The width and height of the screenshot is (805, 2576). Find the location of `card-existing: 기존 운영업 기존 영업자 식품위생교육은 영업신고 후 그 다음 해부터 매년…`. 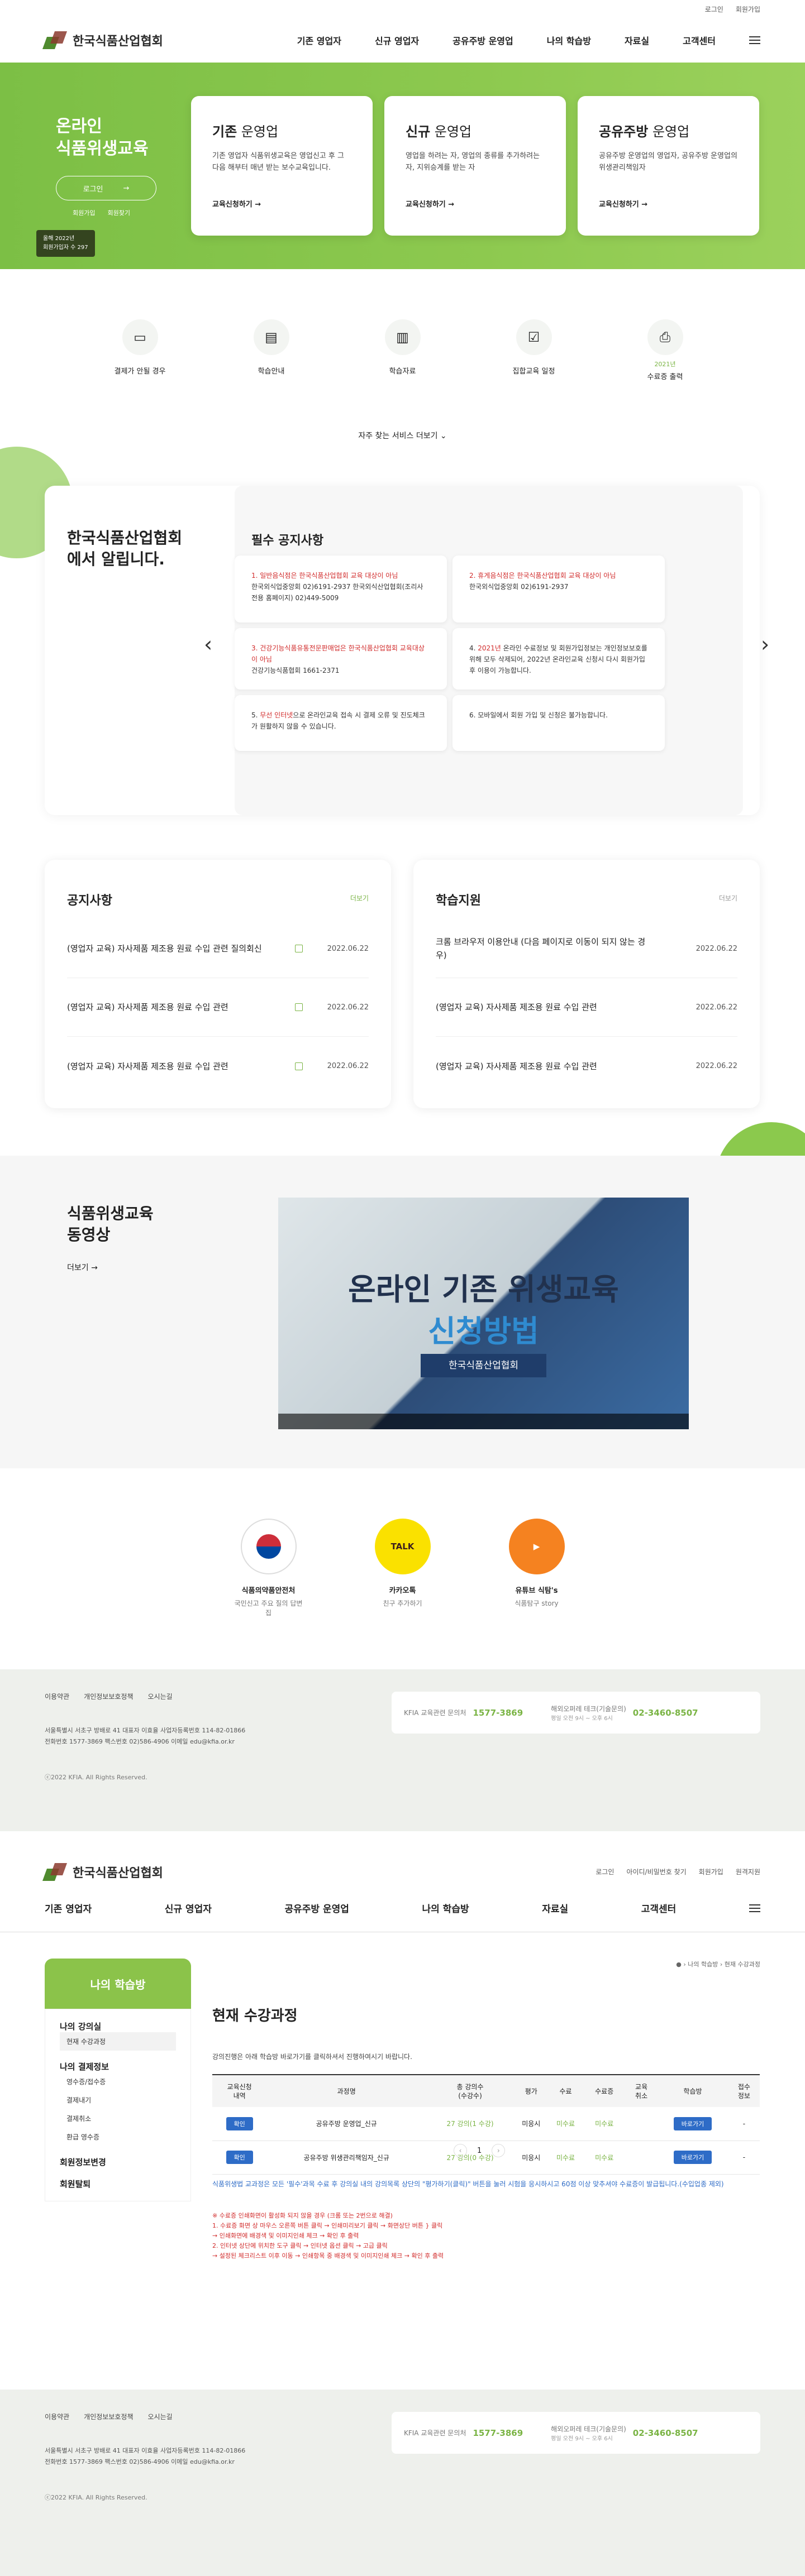

card-existing: 기존 운영업 기존 영업자 식품위생교육은 영업신고 후 그 다음 해부터 매년… is located at coordinates (282, 166).